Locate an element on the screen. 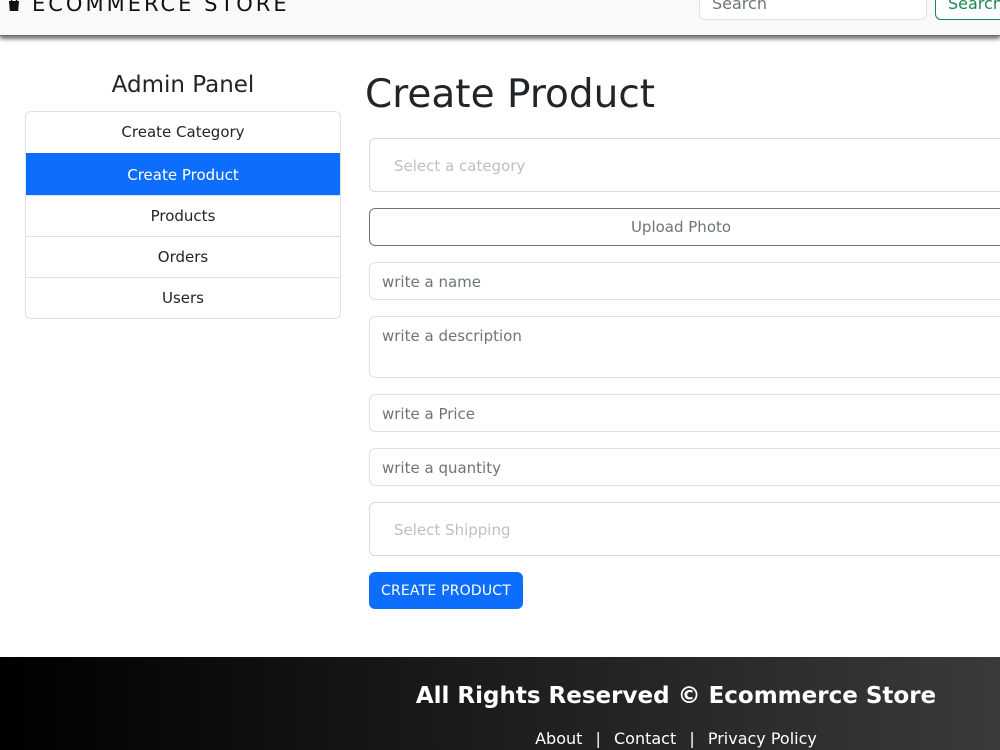  price-input: write a Price is located at coordinates (684, 413).